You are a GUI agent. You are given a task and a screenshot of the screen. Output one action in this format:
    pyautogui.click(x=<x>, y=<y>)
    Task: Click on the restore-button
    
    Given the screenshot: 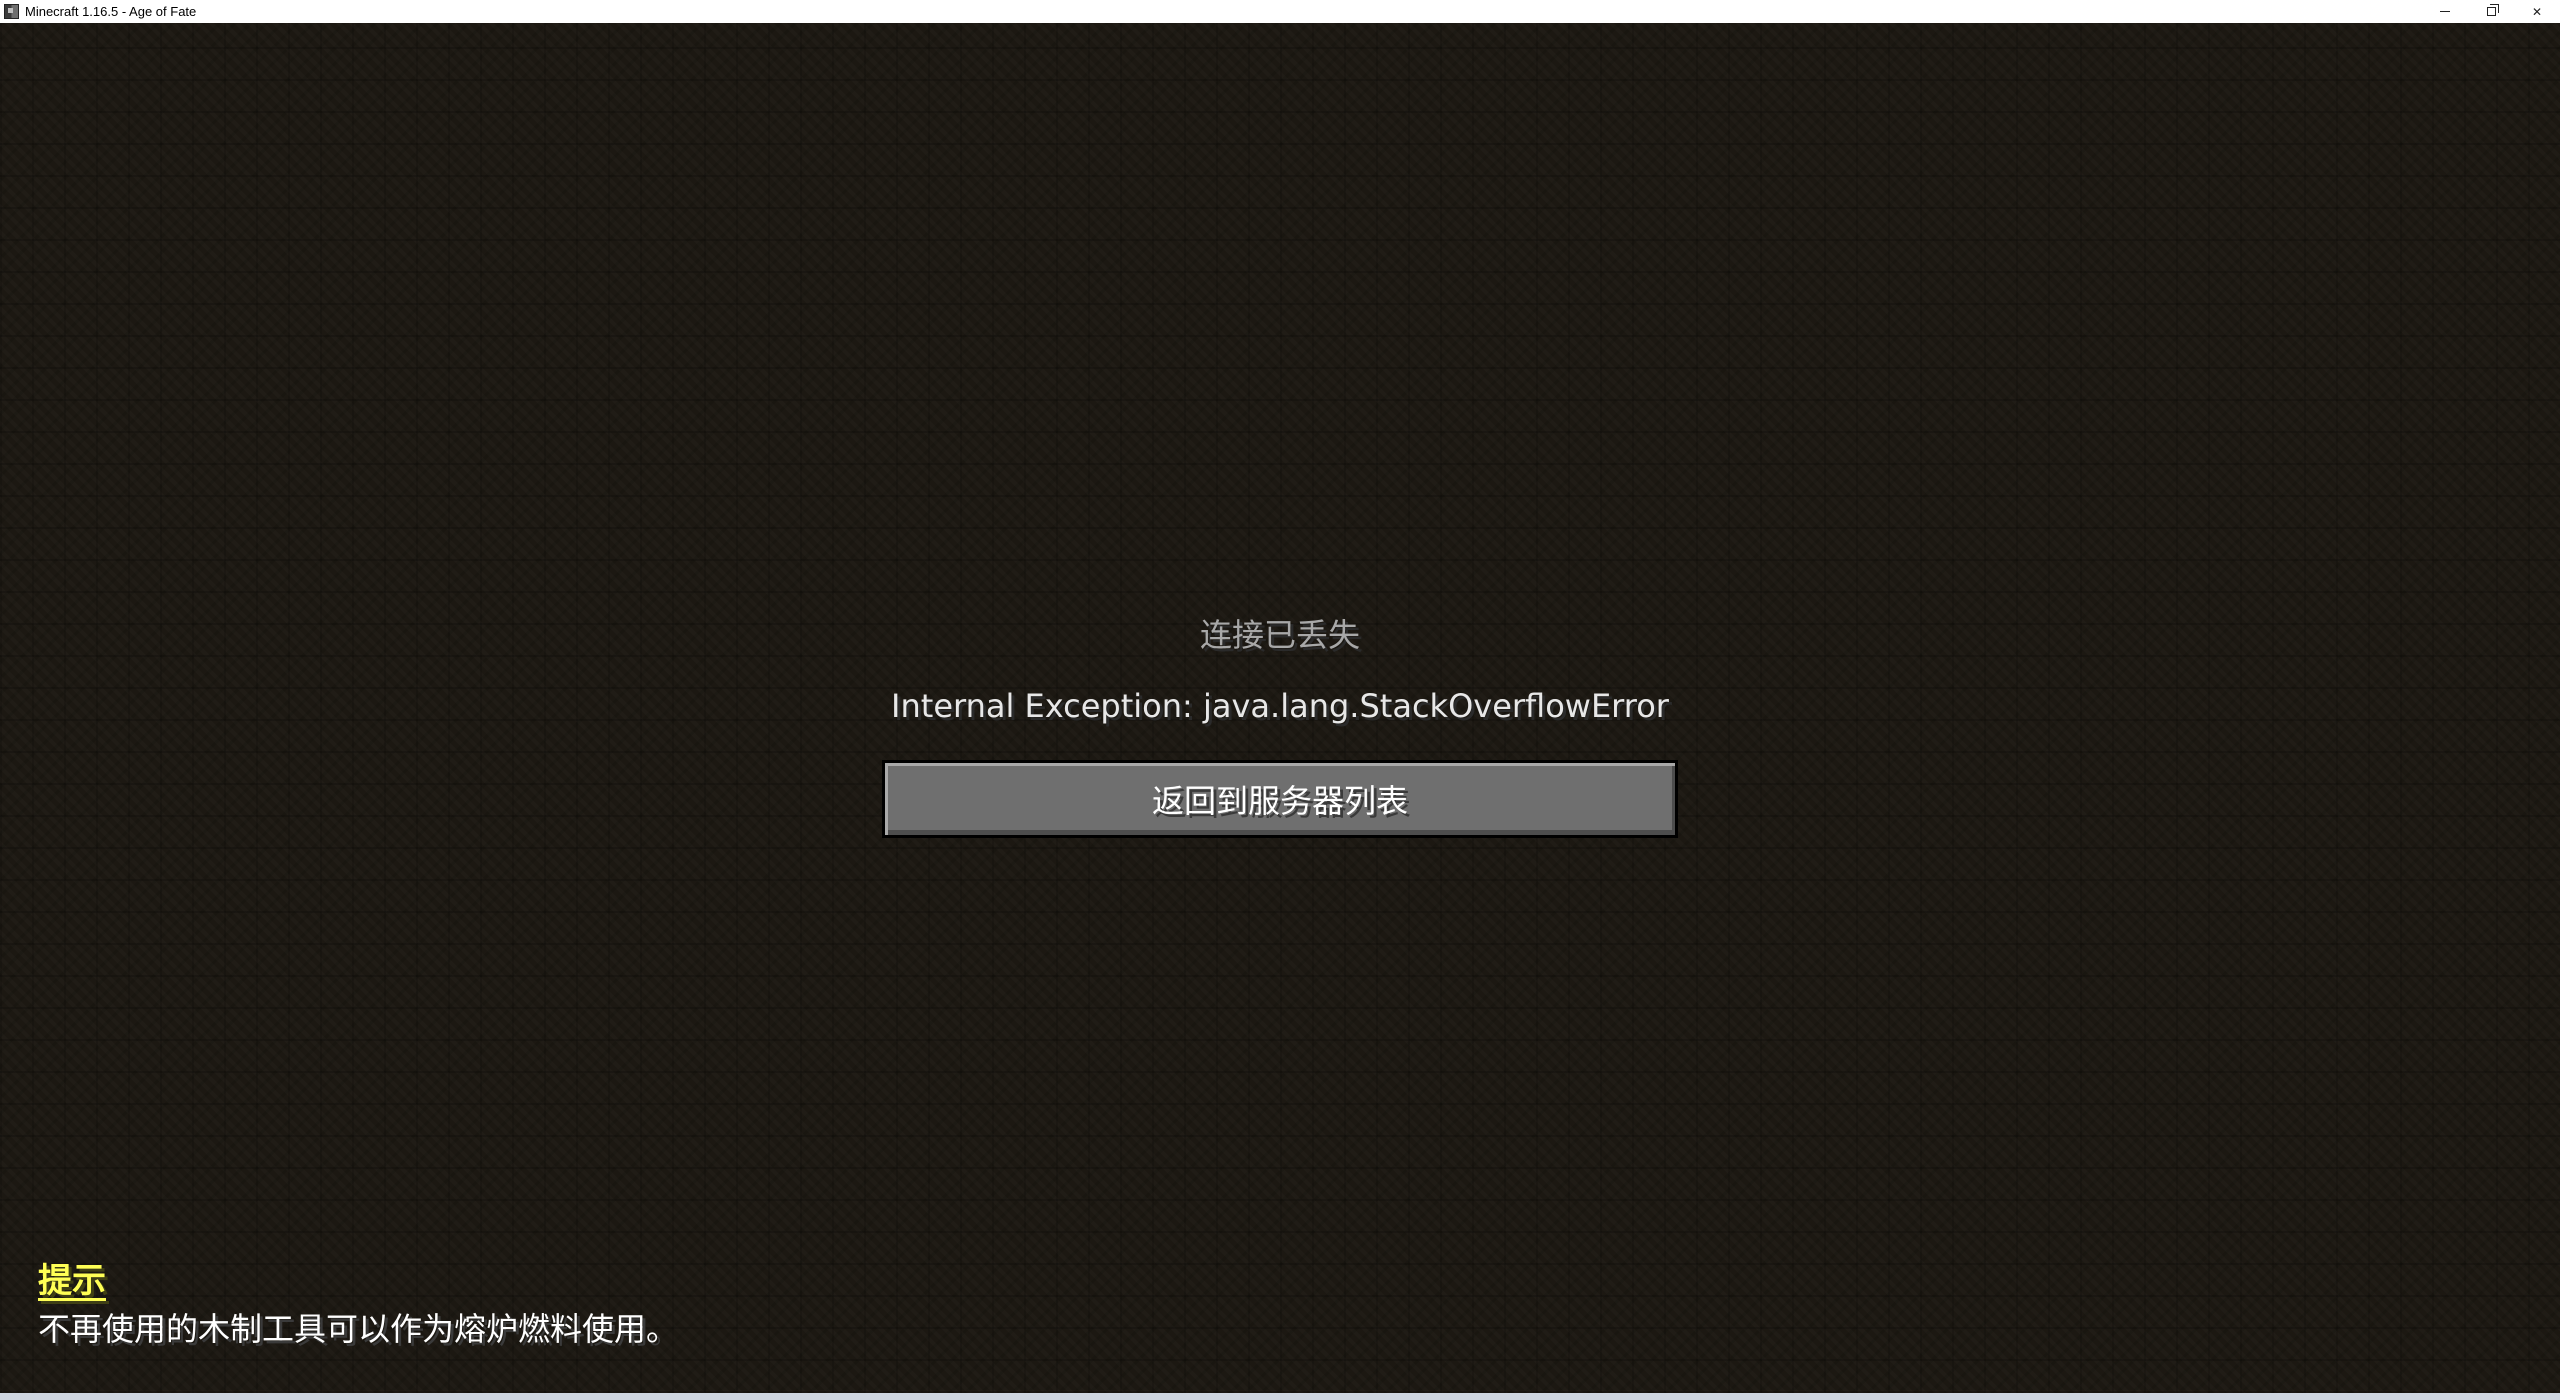 What is the action you would take?
    pyautogui.click(x=2491, y=11)
    